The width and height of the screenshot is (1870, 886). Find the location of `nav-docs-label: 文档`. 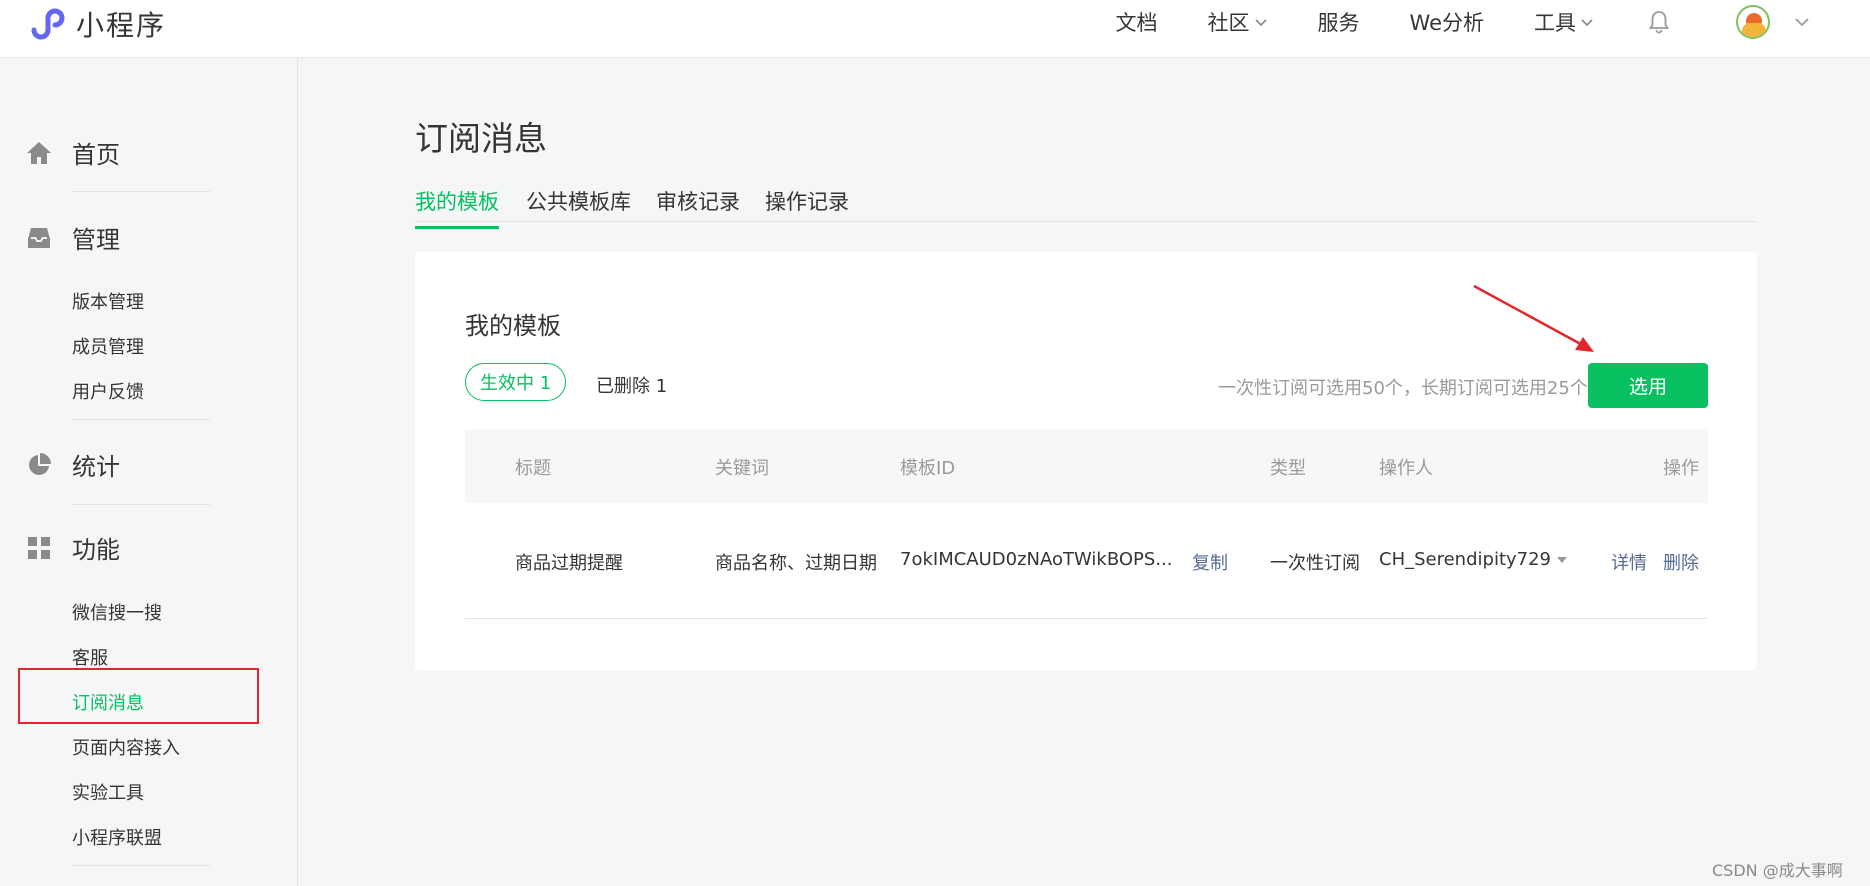

nav-docs-label: 文档 is located at coordinates (1136, 23).